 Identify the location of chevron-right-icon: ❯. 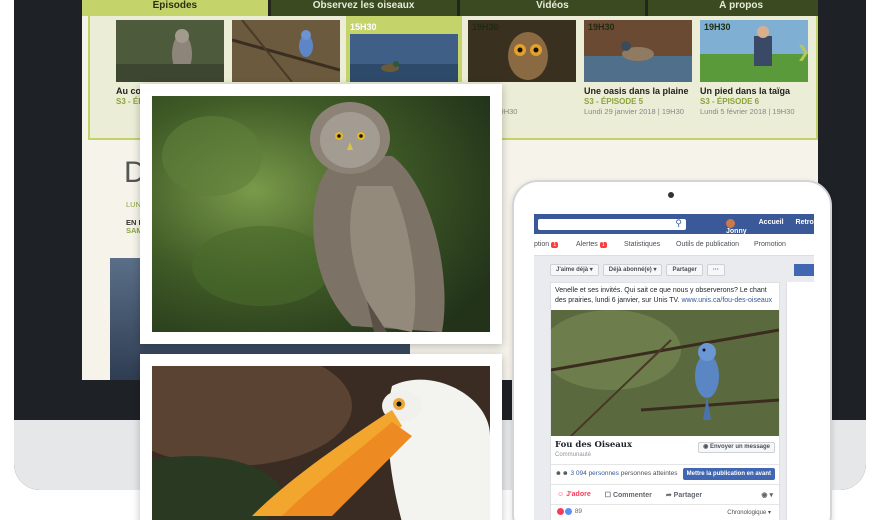
(803, 52).